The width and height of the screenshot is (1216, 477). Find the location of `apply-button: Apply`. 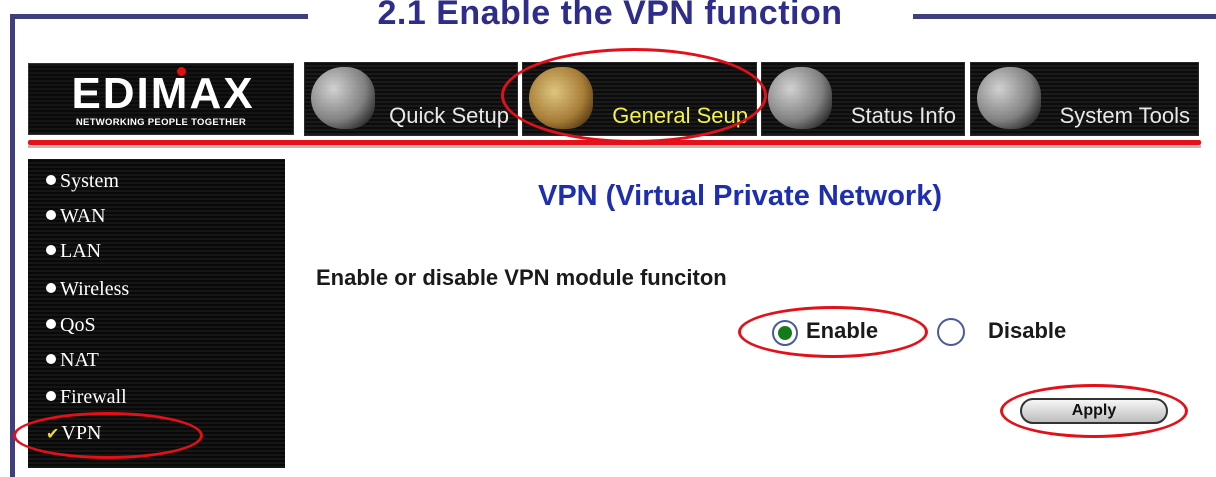

apply-button: Apply is located at coordinates (1094, 411).